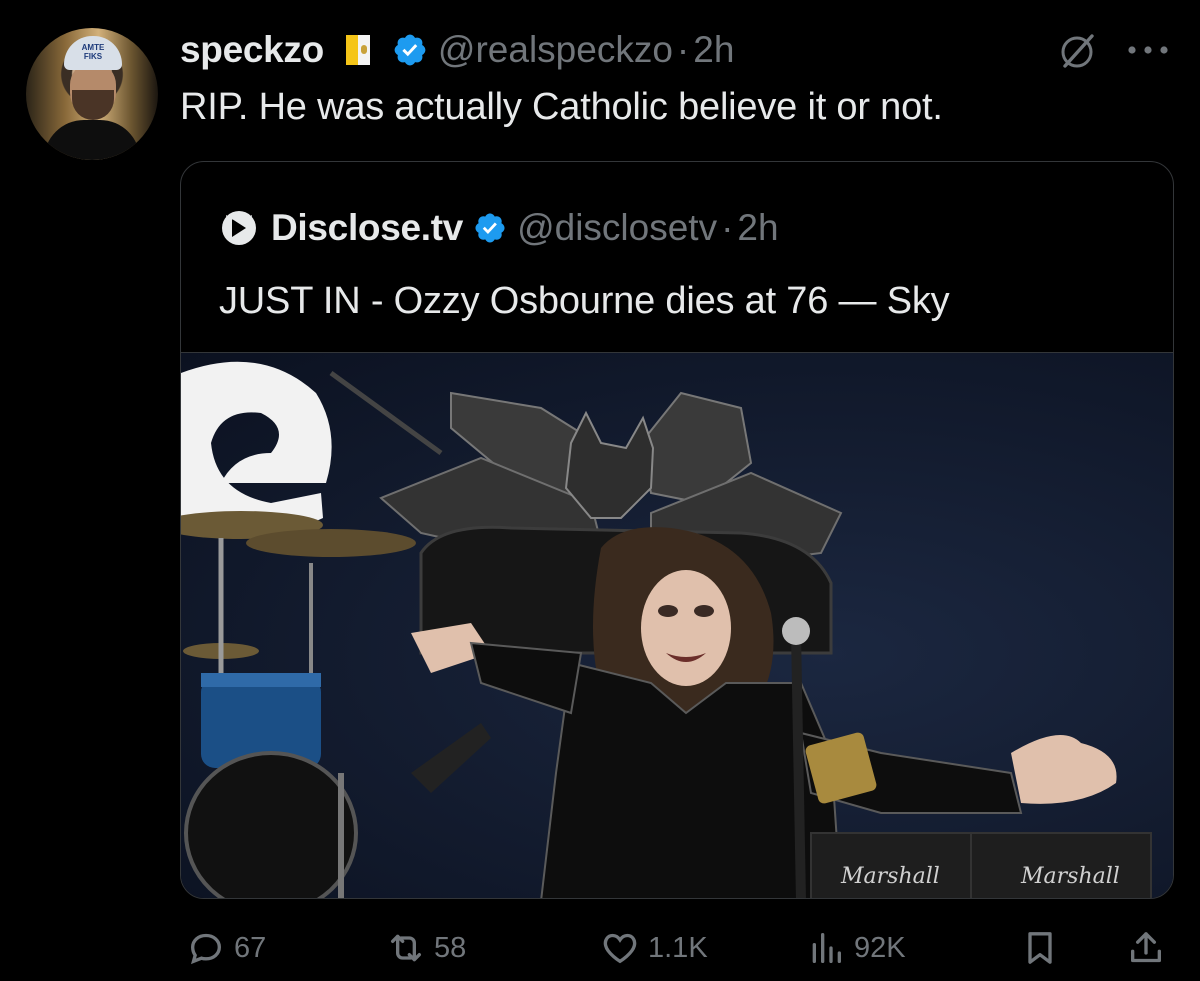 This screenshot has width=1200, height=981. What do you see at coordinates (617, 228) in the screenshot?
I see `quote-handle: @disclosetv` at bounding box center [617, 228].